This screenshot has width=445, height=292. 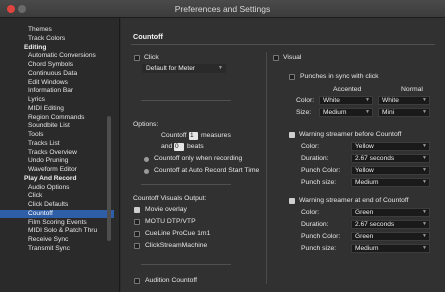 What do you see at coordinates (315, 158) in the screenshot?
I see `wb-duration-label: Duration:` at bounding box center [315, 158].